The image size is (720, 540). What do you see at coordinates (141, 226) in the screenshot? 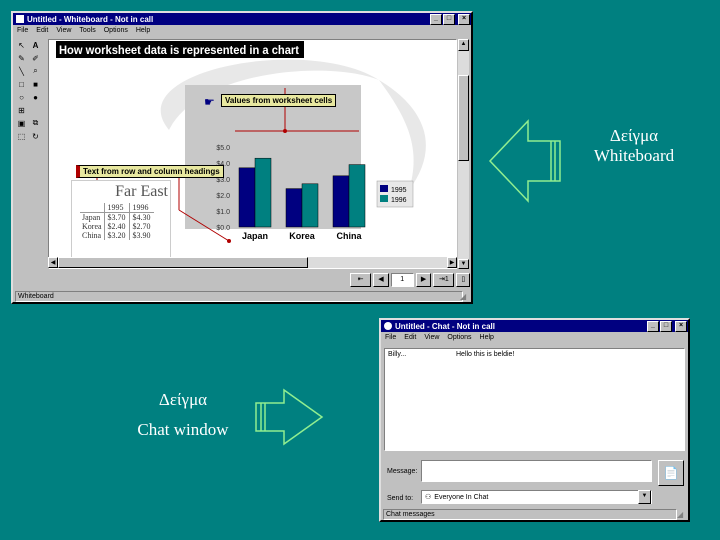
I see `table-cell: $2.70` at bounding box center [141, 226].